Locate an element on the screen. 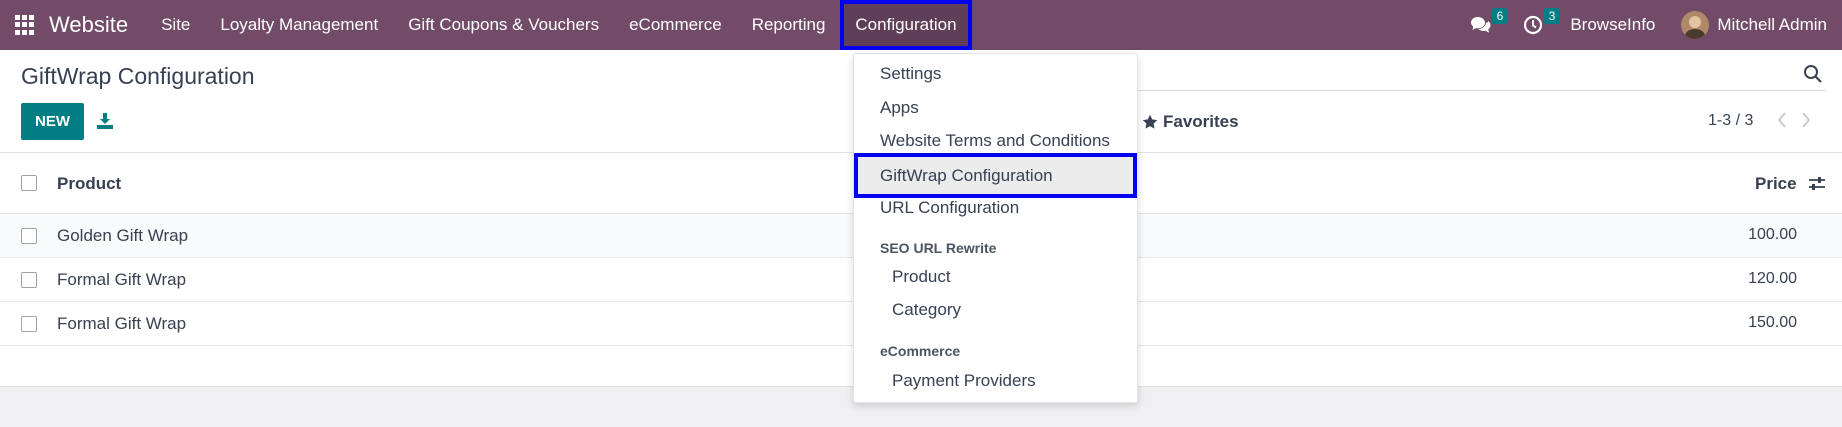  menu-loyalty-management: Loyalty Management is located at coordinates (299, 25).